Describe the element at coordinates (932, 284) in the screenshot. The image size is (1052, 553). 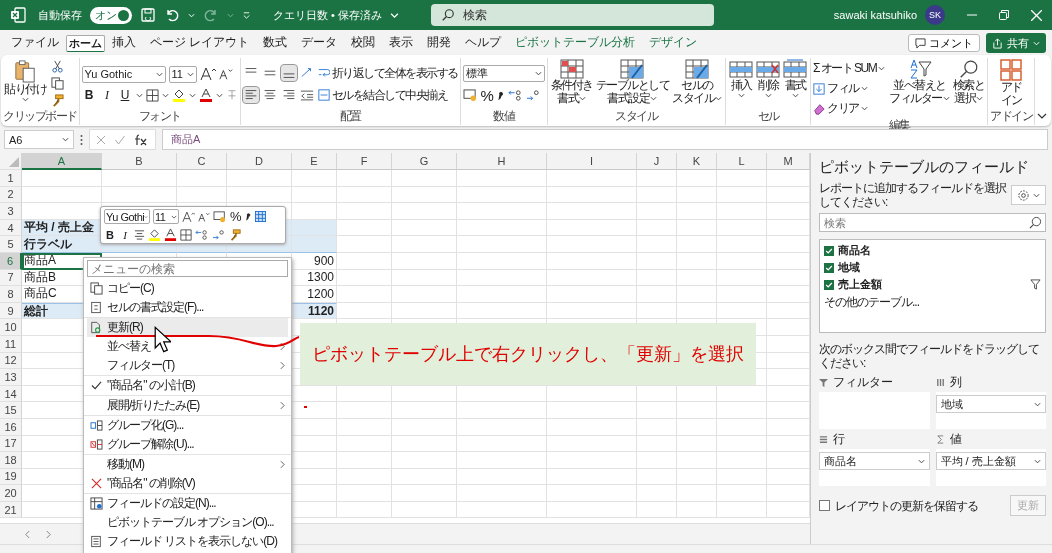
I see `field-name: 売上金額` at that location.